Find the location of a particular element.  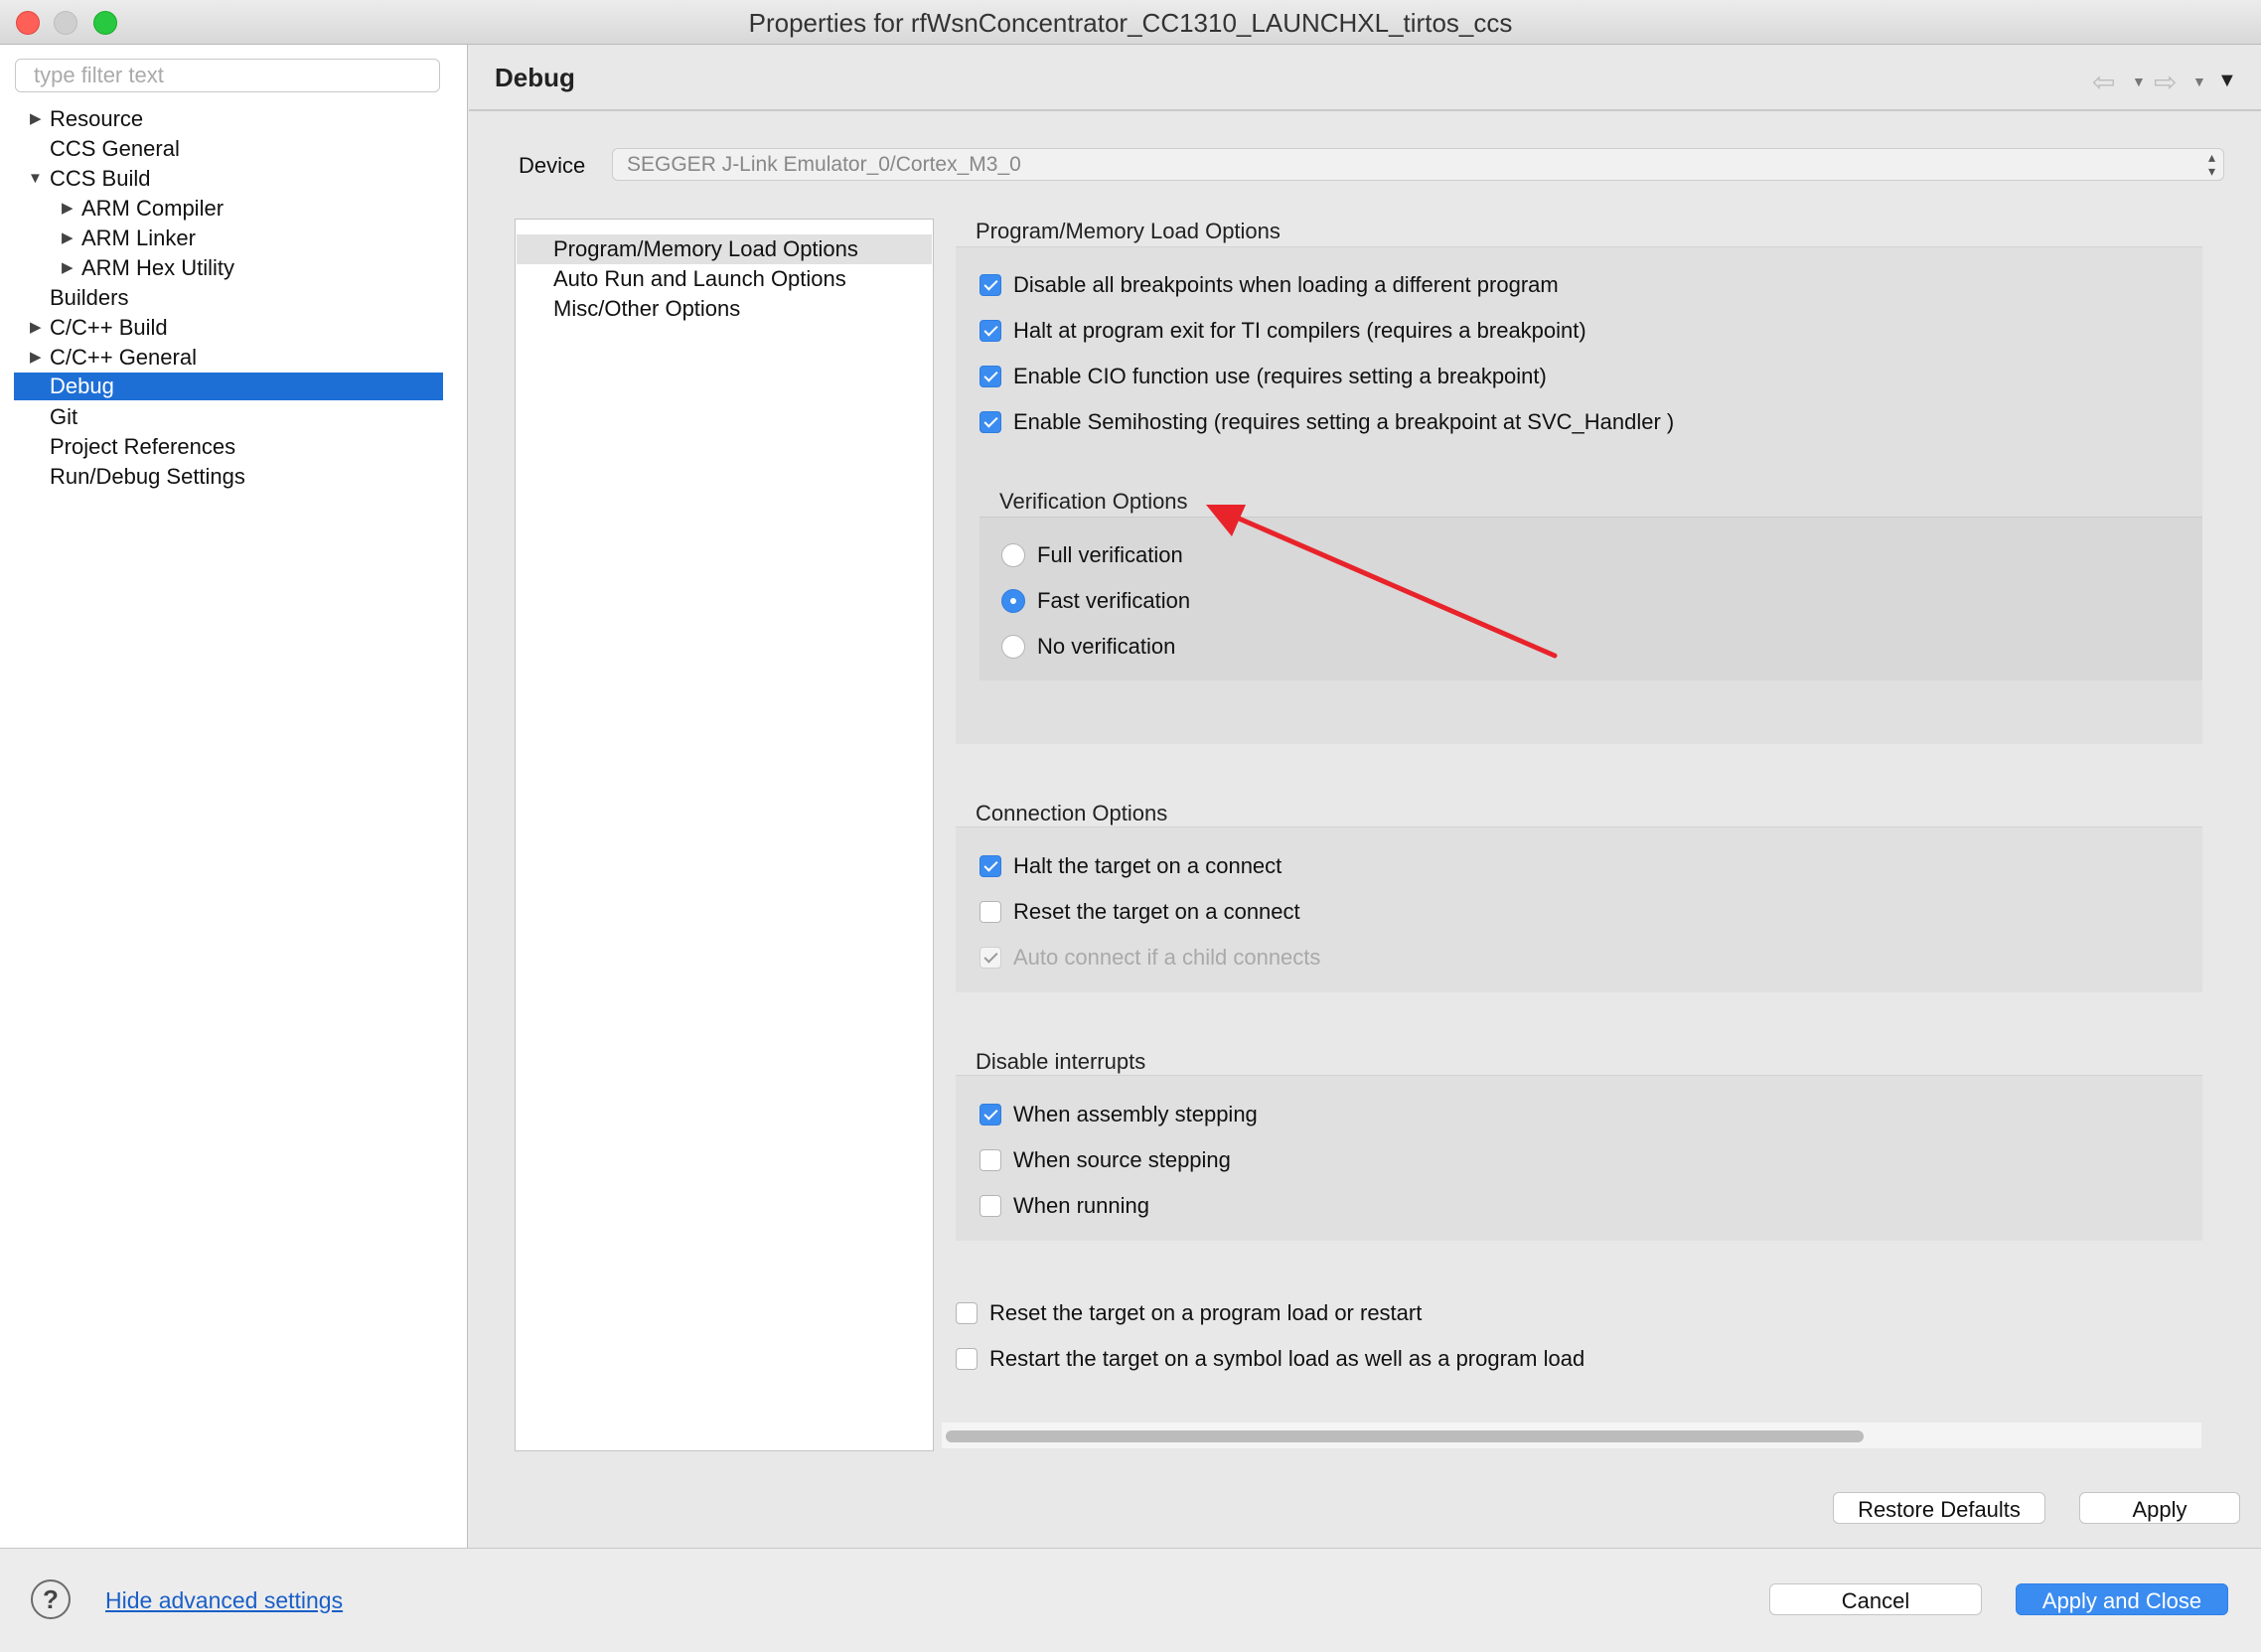

apply-button: Apply is located at coordinates (2159, 1508).